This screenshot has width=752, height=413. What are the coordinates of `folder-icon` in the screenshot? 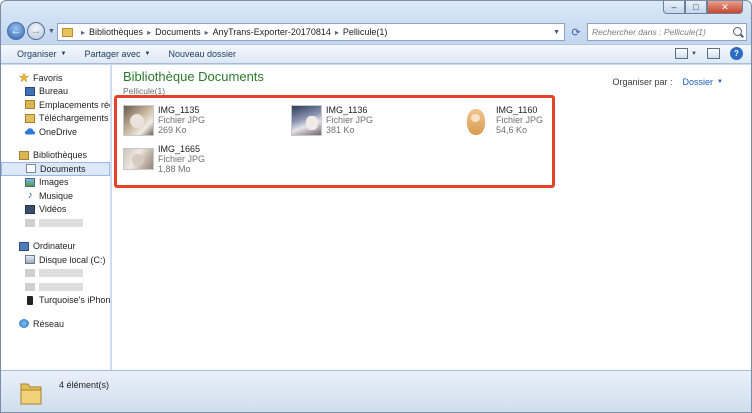 It's located at (67, 32).